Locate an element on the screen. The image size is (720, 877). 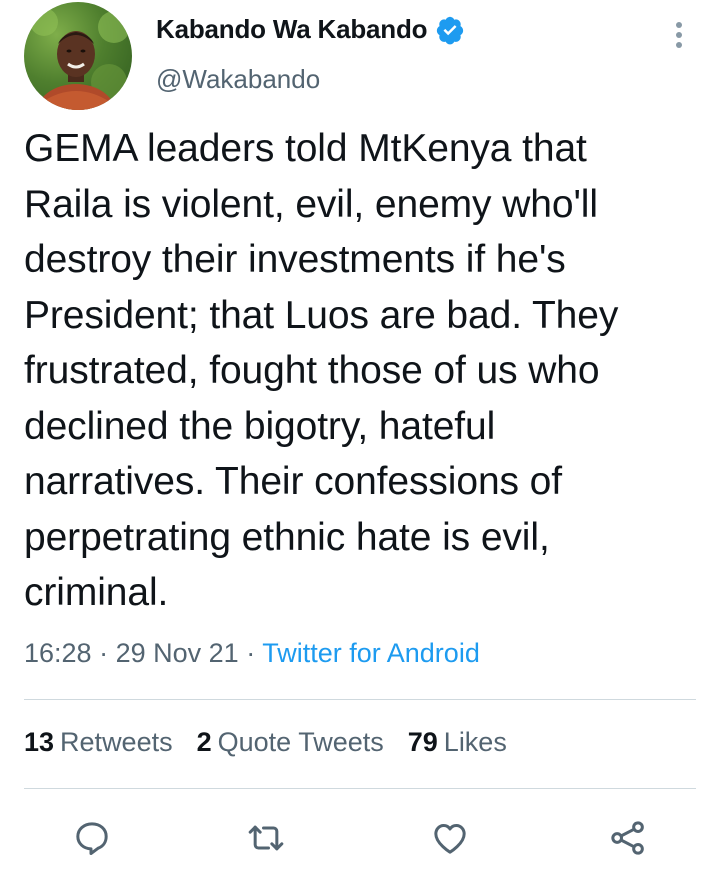
quotes-count: 2 is located at coordinates (204, 742).